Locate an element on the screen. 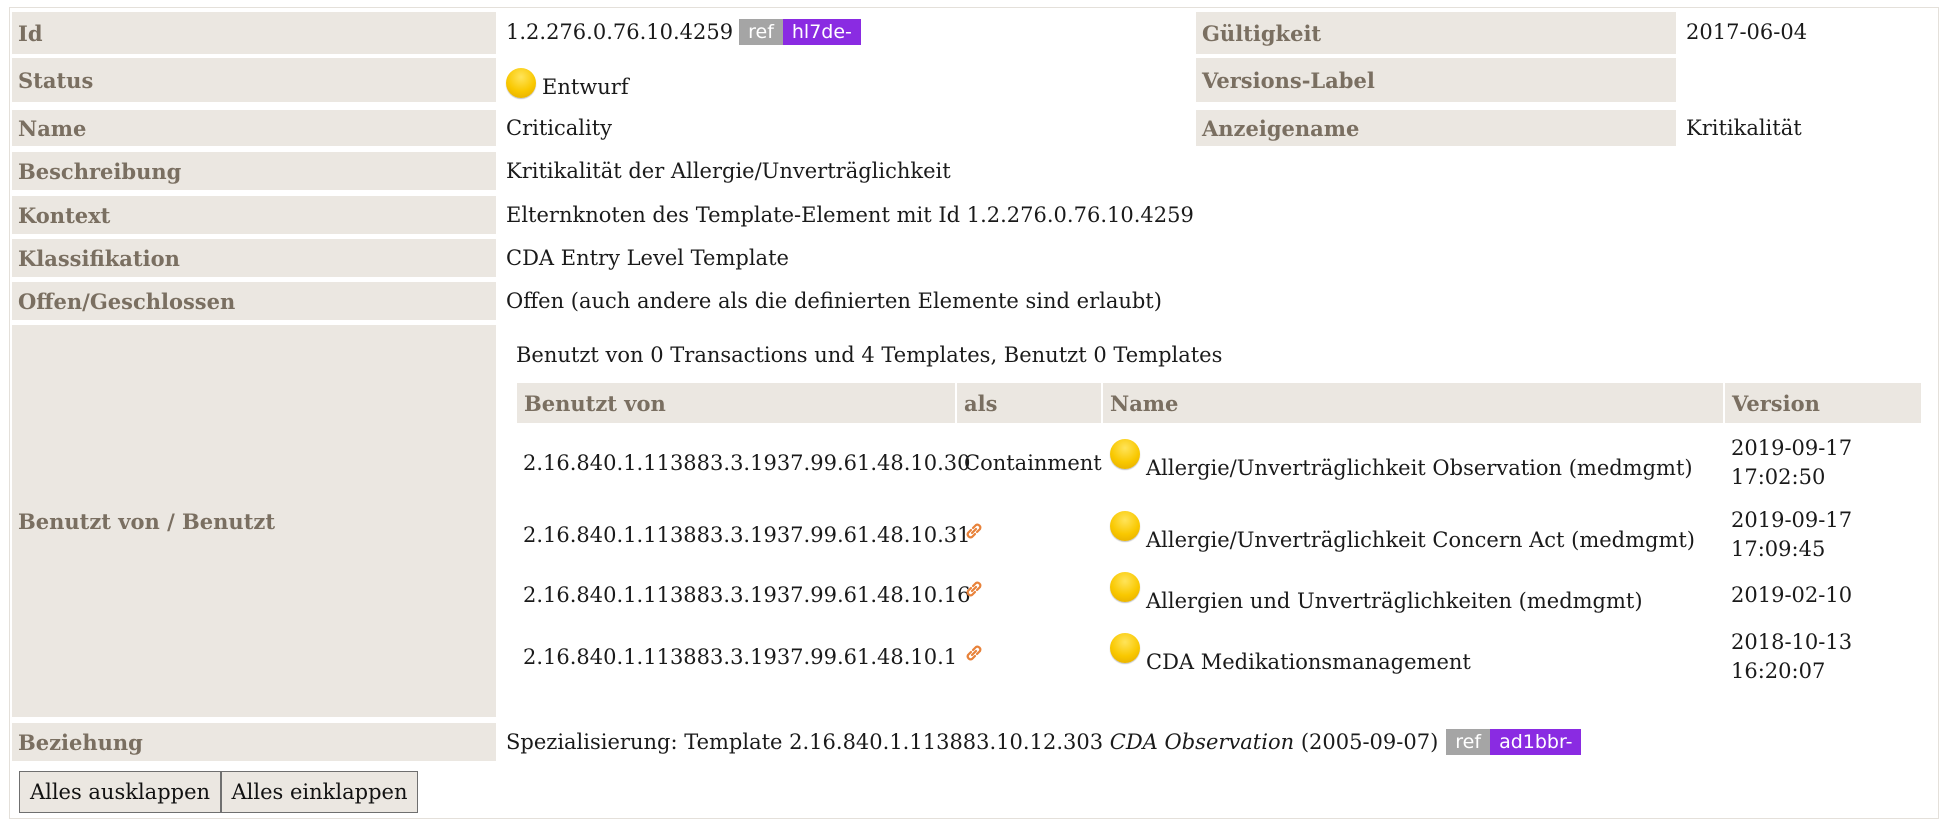 This screenshot has width=1942, height=822. id-value-group: 1.2.276.0.76.10.4259 ref hl7de- is located at coordinates (683, 32).